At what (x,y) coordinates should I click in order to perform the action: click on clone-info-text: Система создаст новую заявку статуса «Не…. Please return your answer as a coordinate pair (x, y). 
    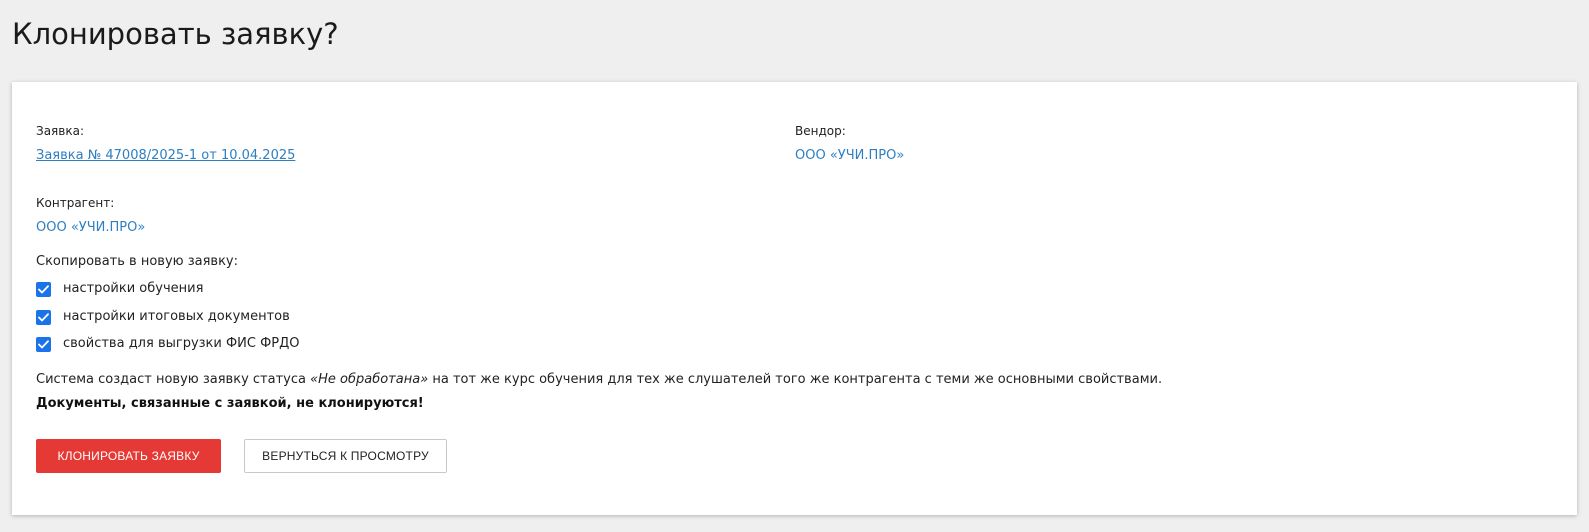
    Looking at the image, I should click on (599, 380).